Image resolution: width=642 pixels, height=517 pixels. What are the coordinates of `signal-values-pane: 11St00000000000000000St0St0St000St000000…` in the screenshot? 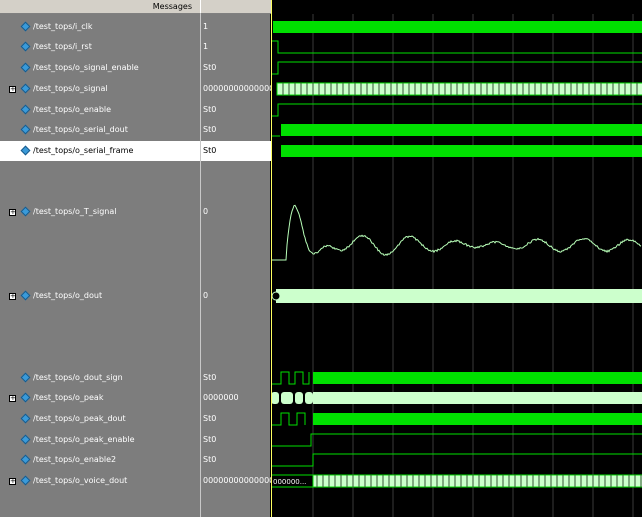 It's located at (235, 258).